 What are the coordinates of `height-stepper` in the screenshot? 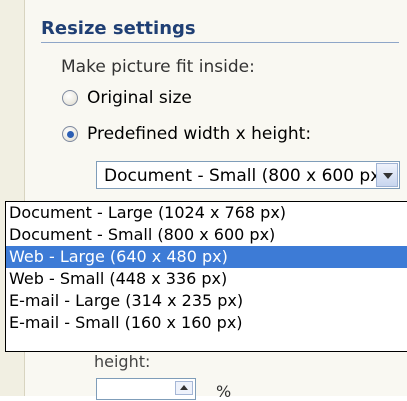 It's located at (146, 389).